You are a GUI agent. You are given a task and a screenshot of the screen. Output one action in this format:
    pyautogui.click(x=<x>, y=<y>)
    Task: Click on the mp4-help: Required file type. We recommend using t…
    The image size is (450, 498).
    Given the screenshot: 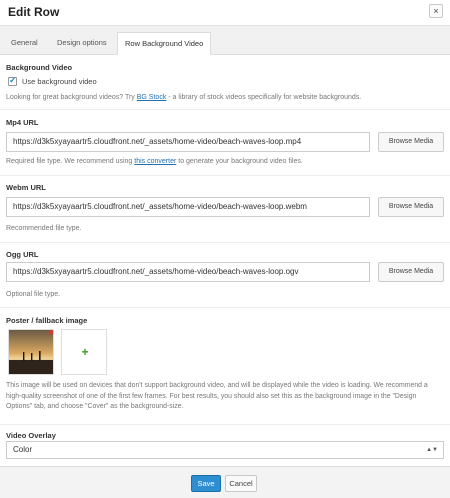 What is the action you would take?
    pyautogui.click(x=154, y=161)
    